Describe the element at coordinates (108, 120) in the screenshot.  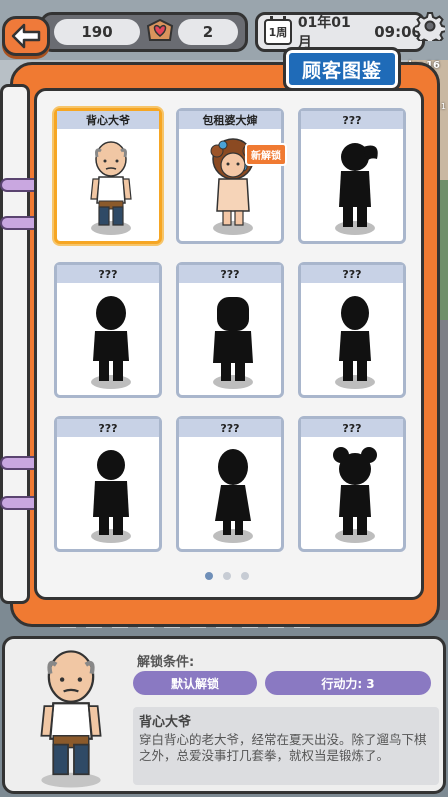
I see `card-name: 背心大爷` at that location.